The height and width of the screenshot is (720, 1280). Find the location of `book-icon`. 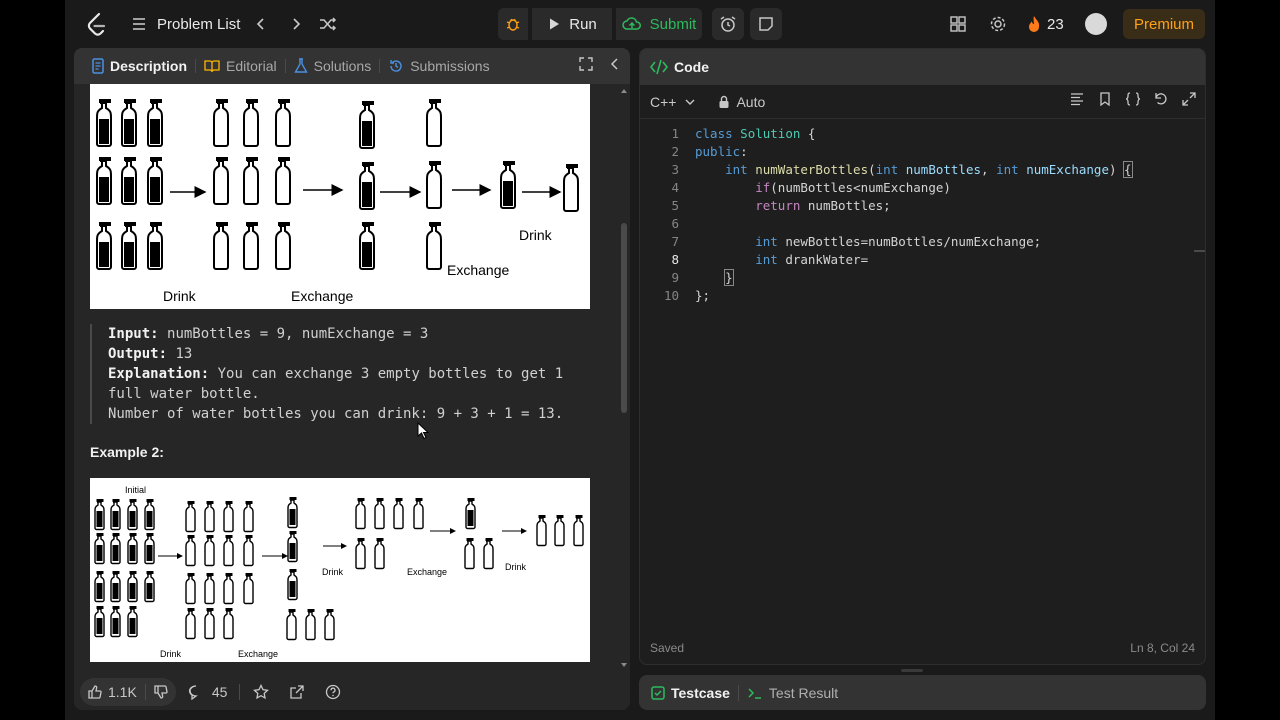

book-icon is located at coordinates (212, 66).